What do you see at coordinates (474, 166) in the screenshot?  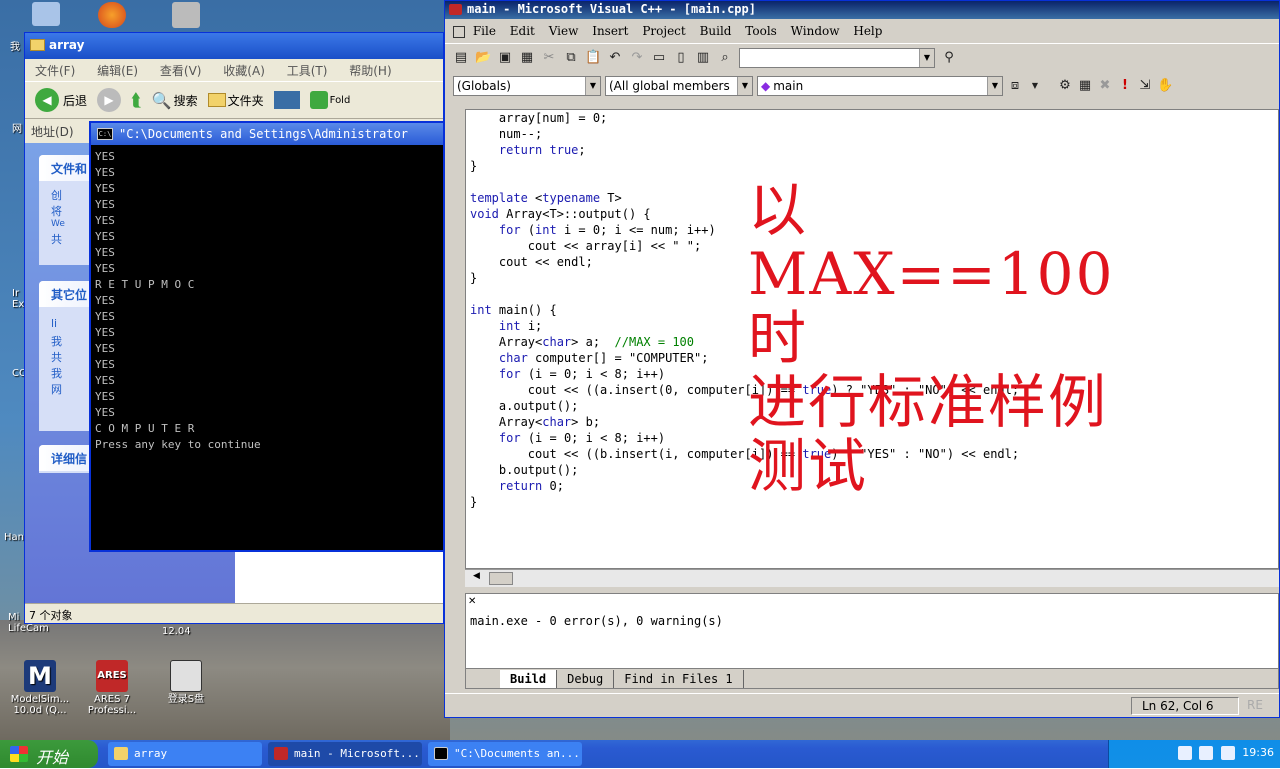 I see `code-line: }` at bounding box center [474, 166].